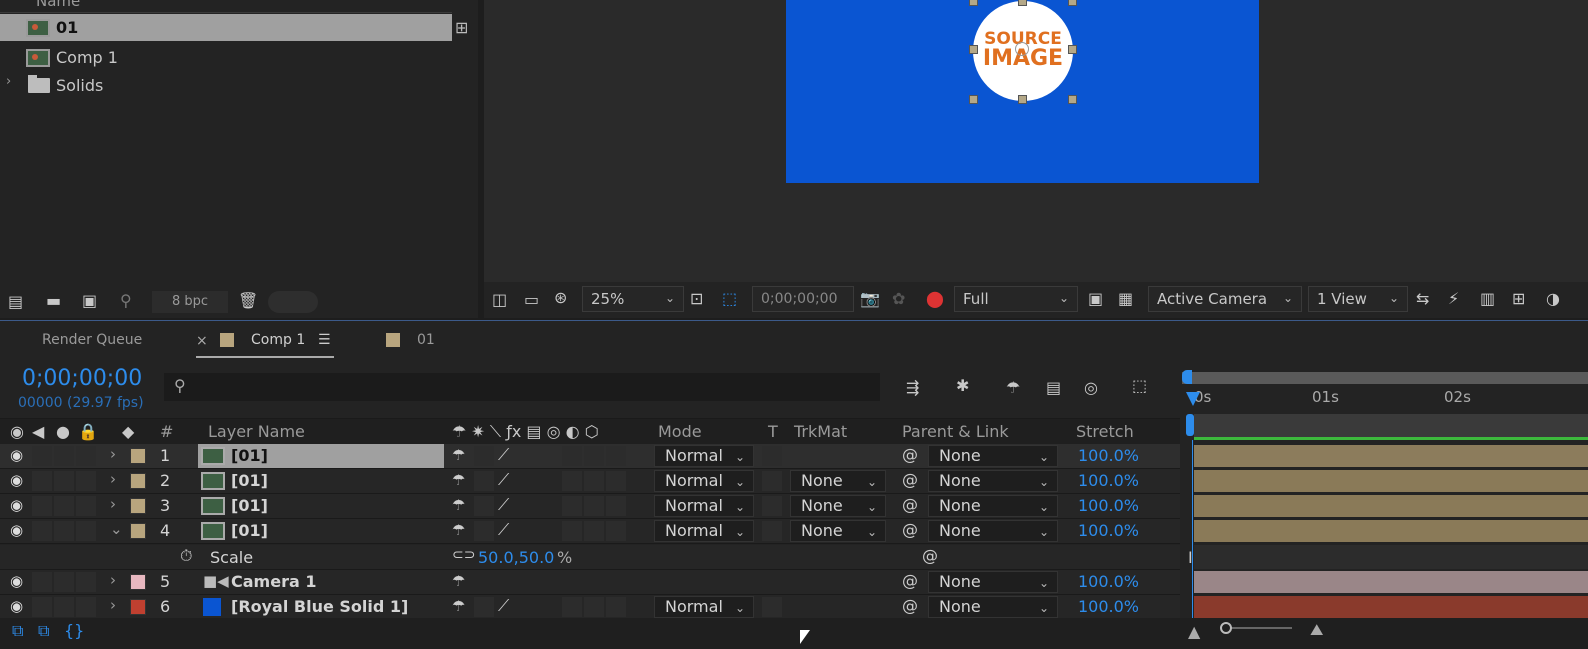 This screenshot has width=1588, height=649. I want to click on layer-row: ◉ › 1 [01] ☂ ⟋ Normal ⌄ @ None ⌄ 100.0%, so click(590, 456).